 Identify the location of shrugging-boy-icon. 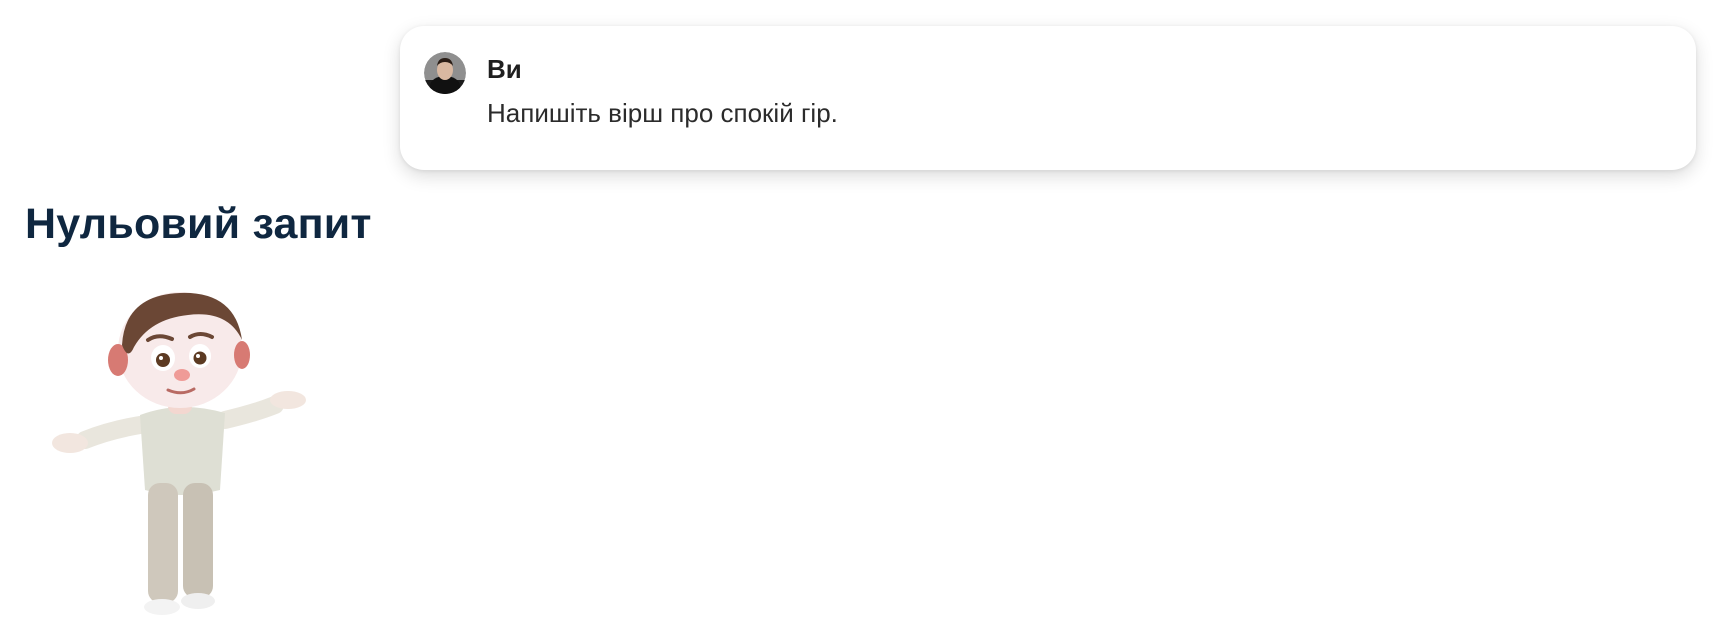
(179, 453).